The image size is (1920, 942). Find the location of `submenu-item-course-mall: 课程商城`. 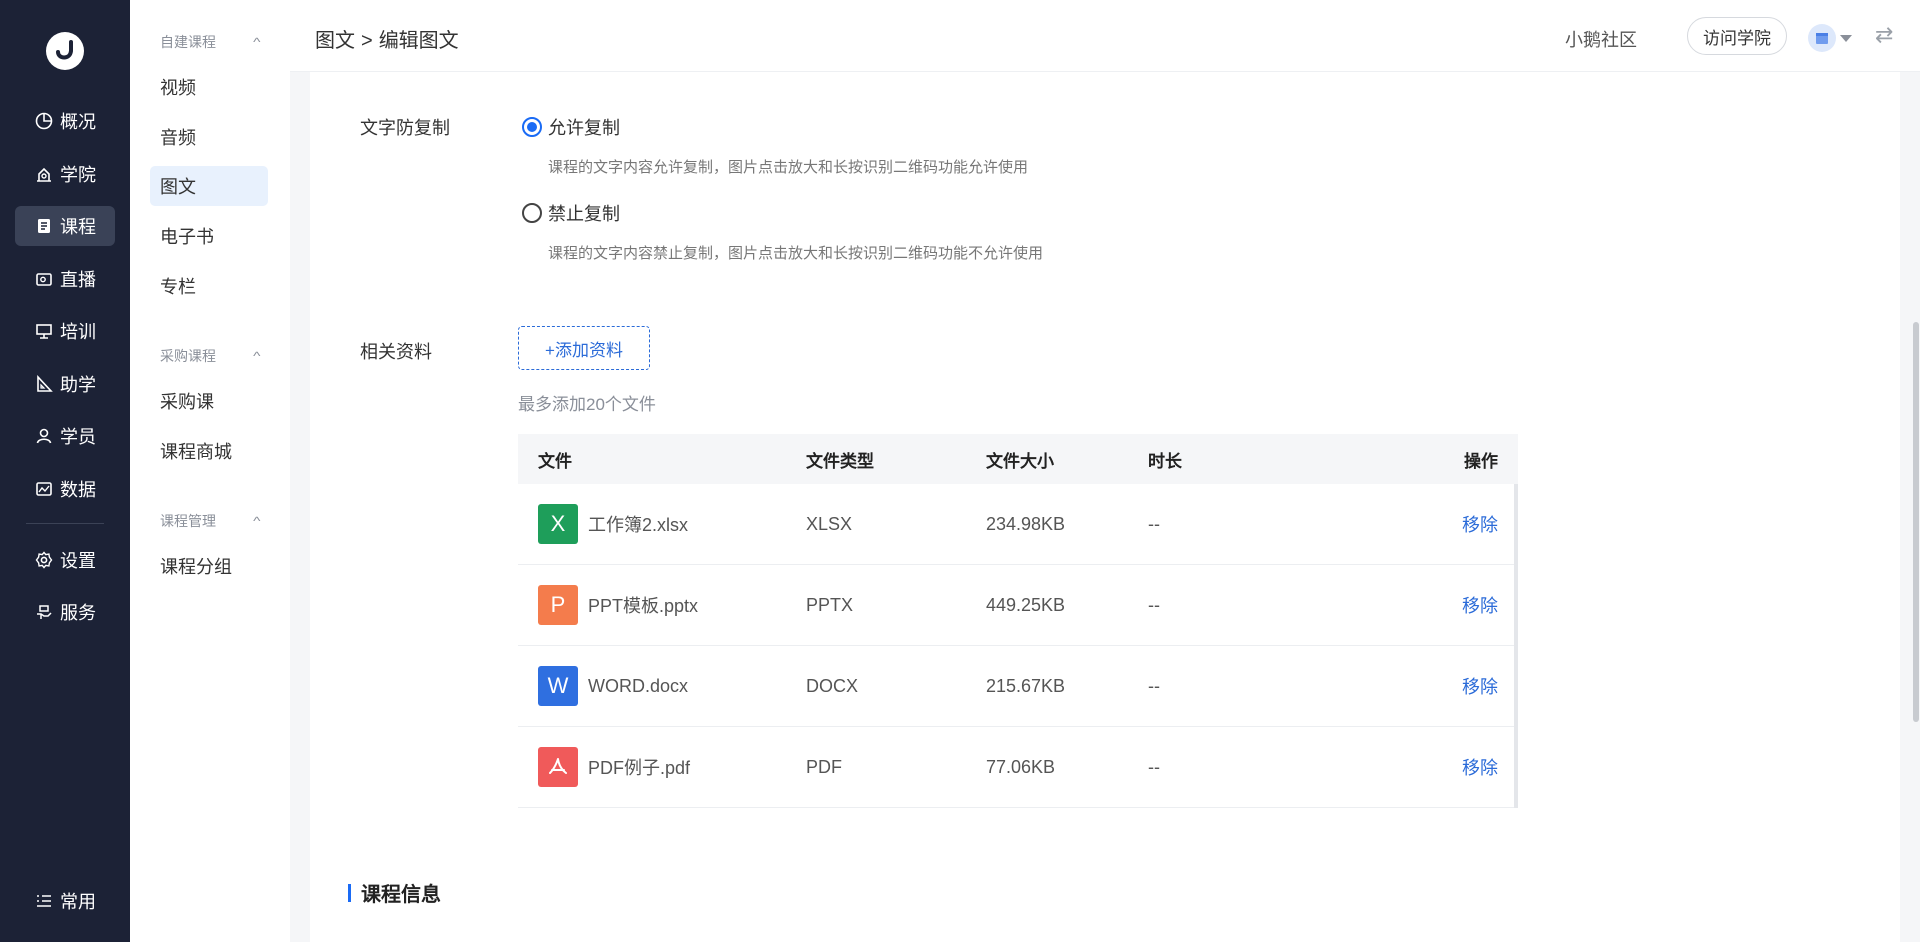

submenu-item-course-mall: 课程商城 is located at coordinates (209, 451).